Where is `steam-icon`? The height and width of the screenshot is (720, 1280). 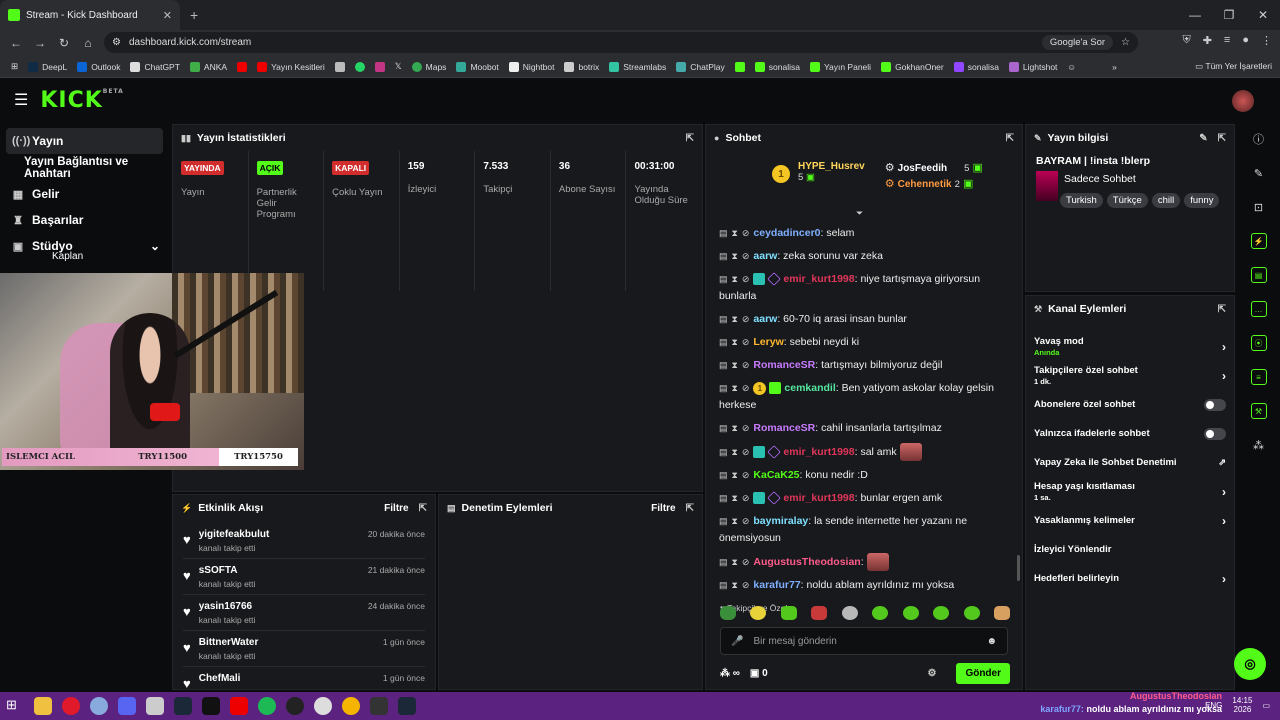 steam-icon is located at coordinates (407, 706).